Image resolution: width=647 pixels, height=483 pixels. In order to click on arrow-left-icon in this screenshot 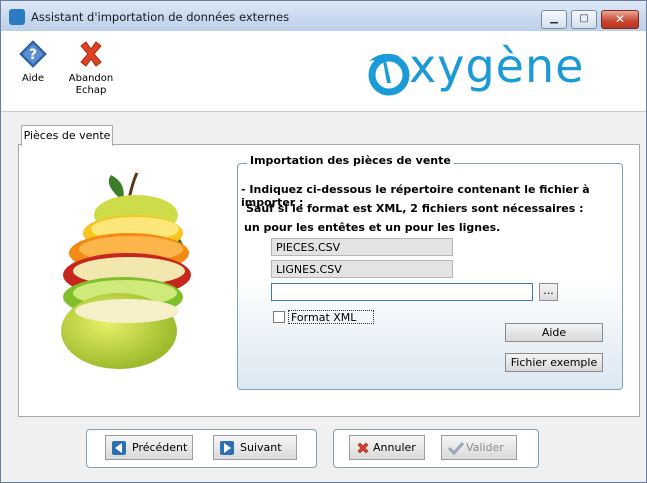, I will do `click(119, 448)`.